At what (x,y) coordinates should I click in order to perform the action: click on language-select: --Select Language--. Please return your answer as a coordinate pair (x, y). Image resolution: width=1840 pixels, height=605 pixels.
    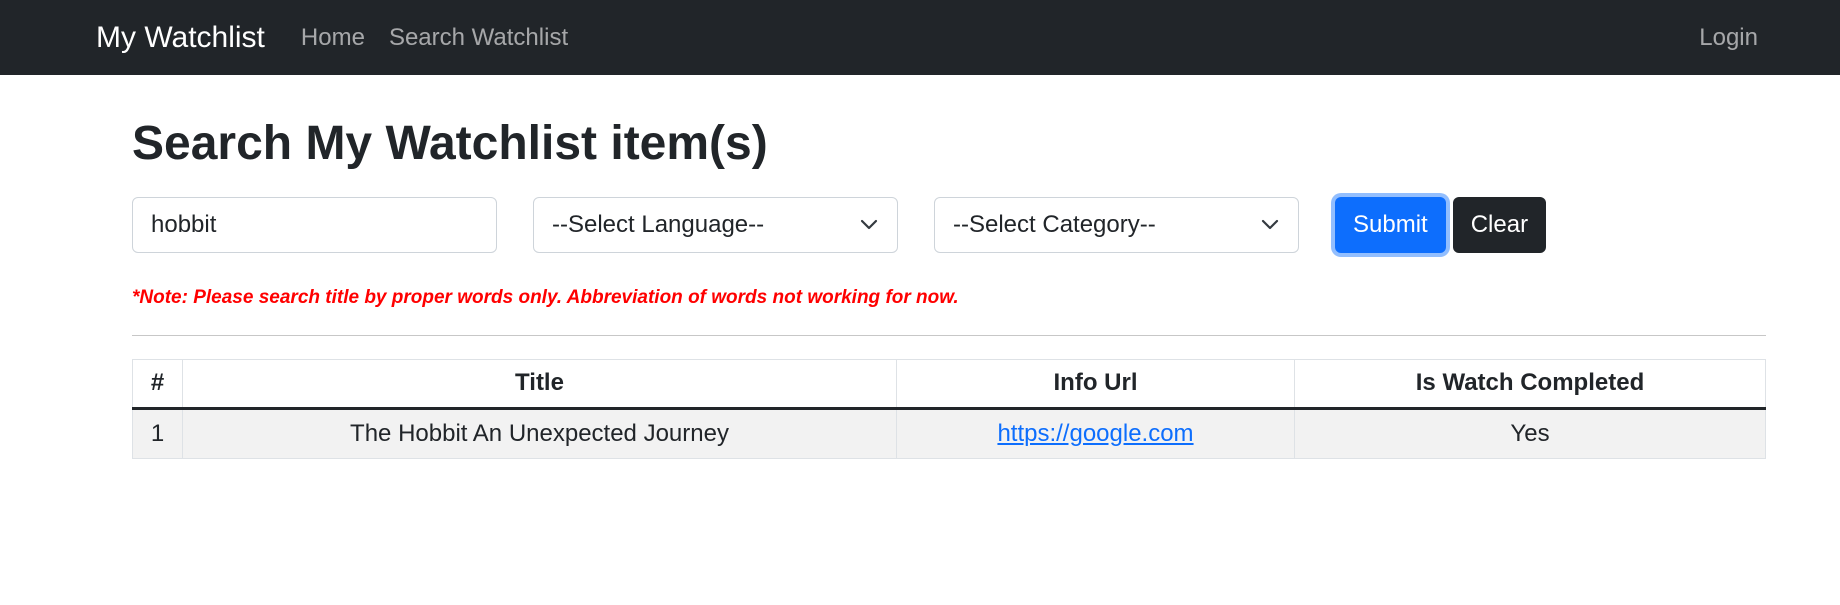
    Looking at the image, I should click on (715, 224).